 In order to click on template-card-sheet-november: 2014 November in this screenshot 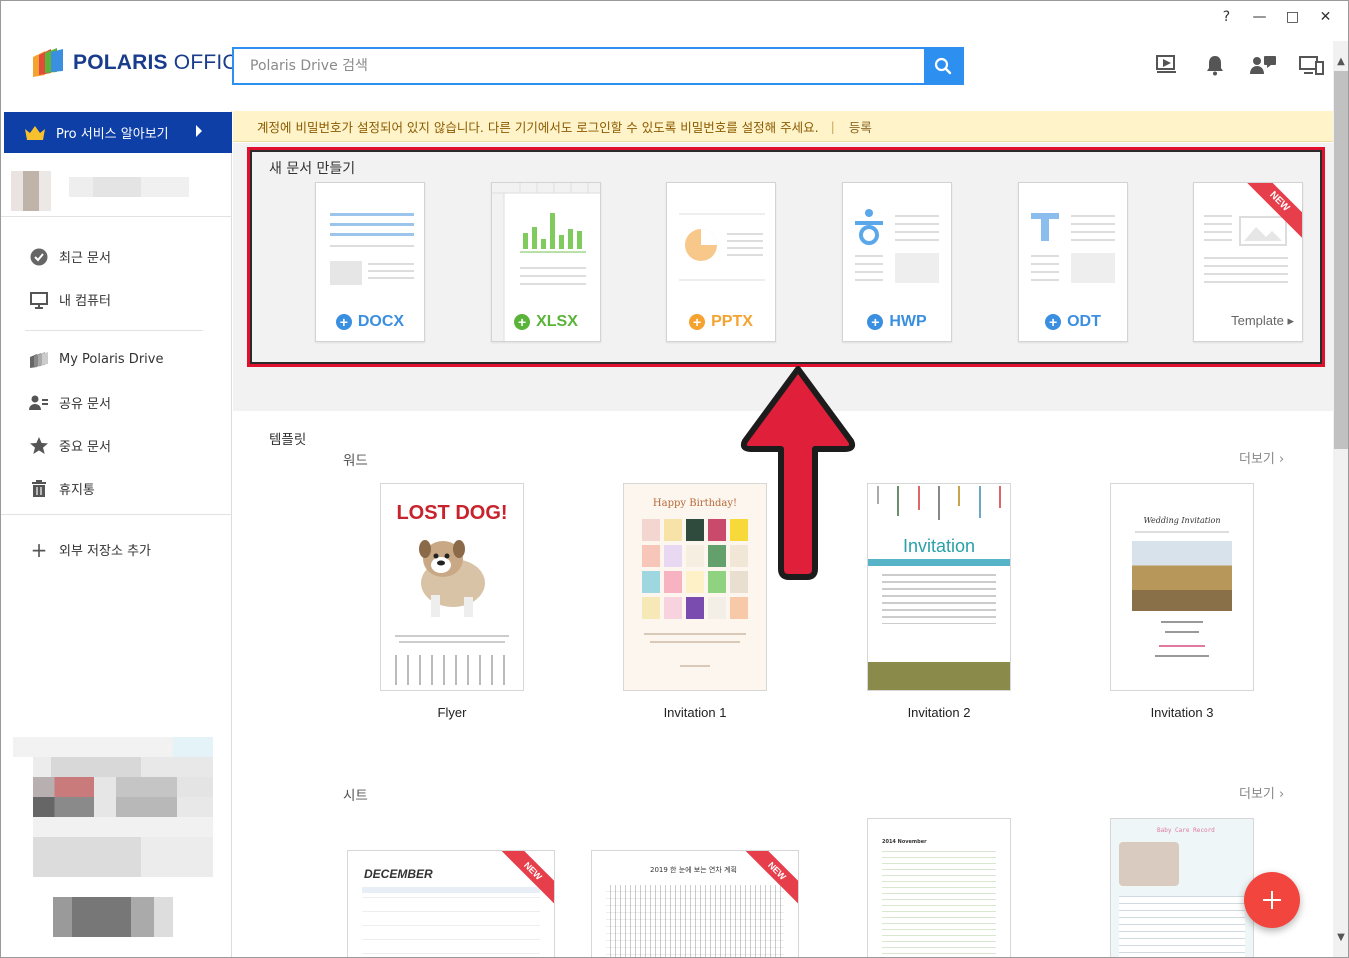, I will do `click(939, 887)`.